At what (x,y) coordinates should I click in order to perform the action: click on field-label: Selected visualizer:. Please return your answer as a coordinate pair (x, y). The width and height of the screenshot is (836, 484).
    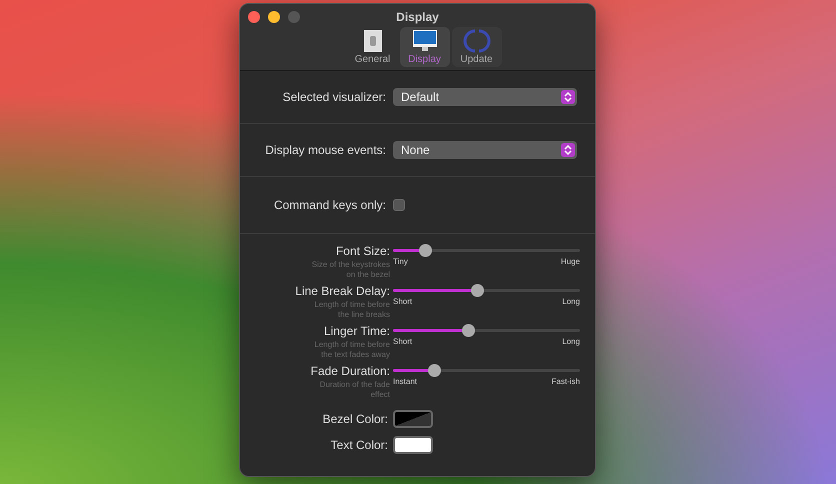
    Looking at the image, I should click on (334, 97).